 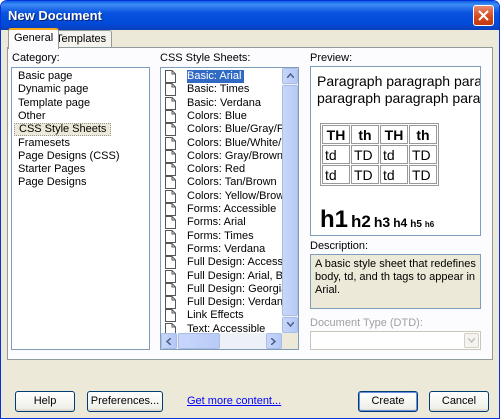 What do you see at coordinates (36, 58) in the screenshot?
I see `category-label: Category:` at bounding box center [36, 58].